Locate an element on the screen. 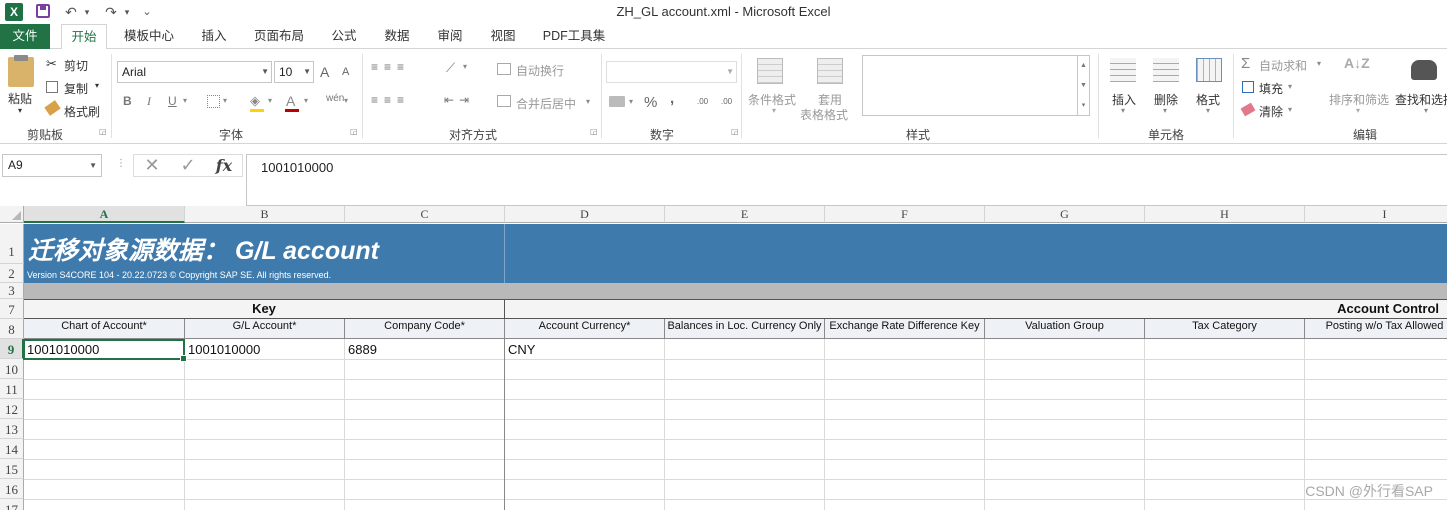  paste-icon is located at coordinates (21, 72).